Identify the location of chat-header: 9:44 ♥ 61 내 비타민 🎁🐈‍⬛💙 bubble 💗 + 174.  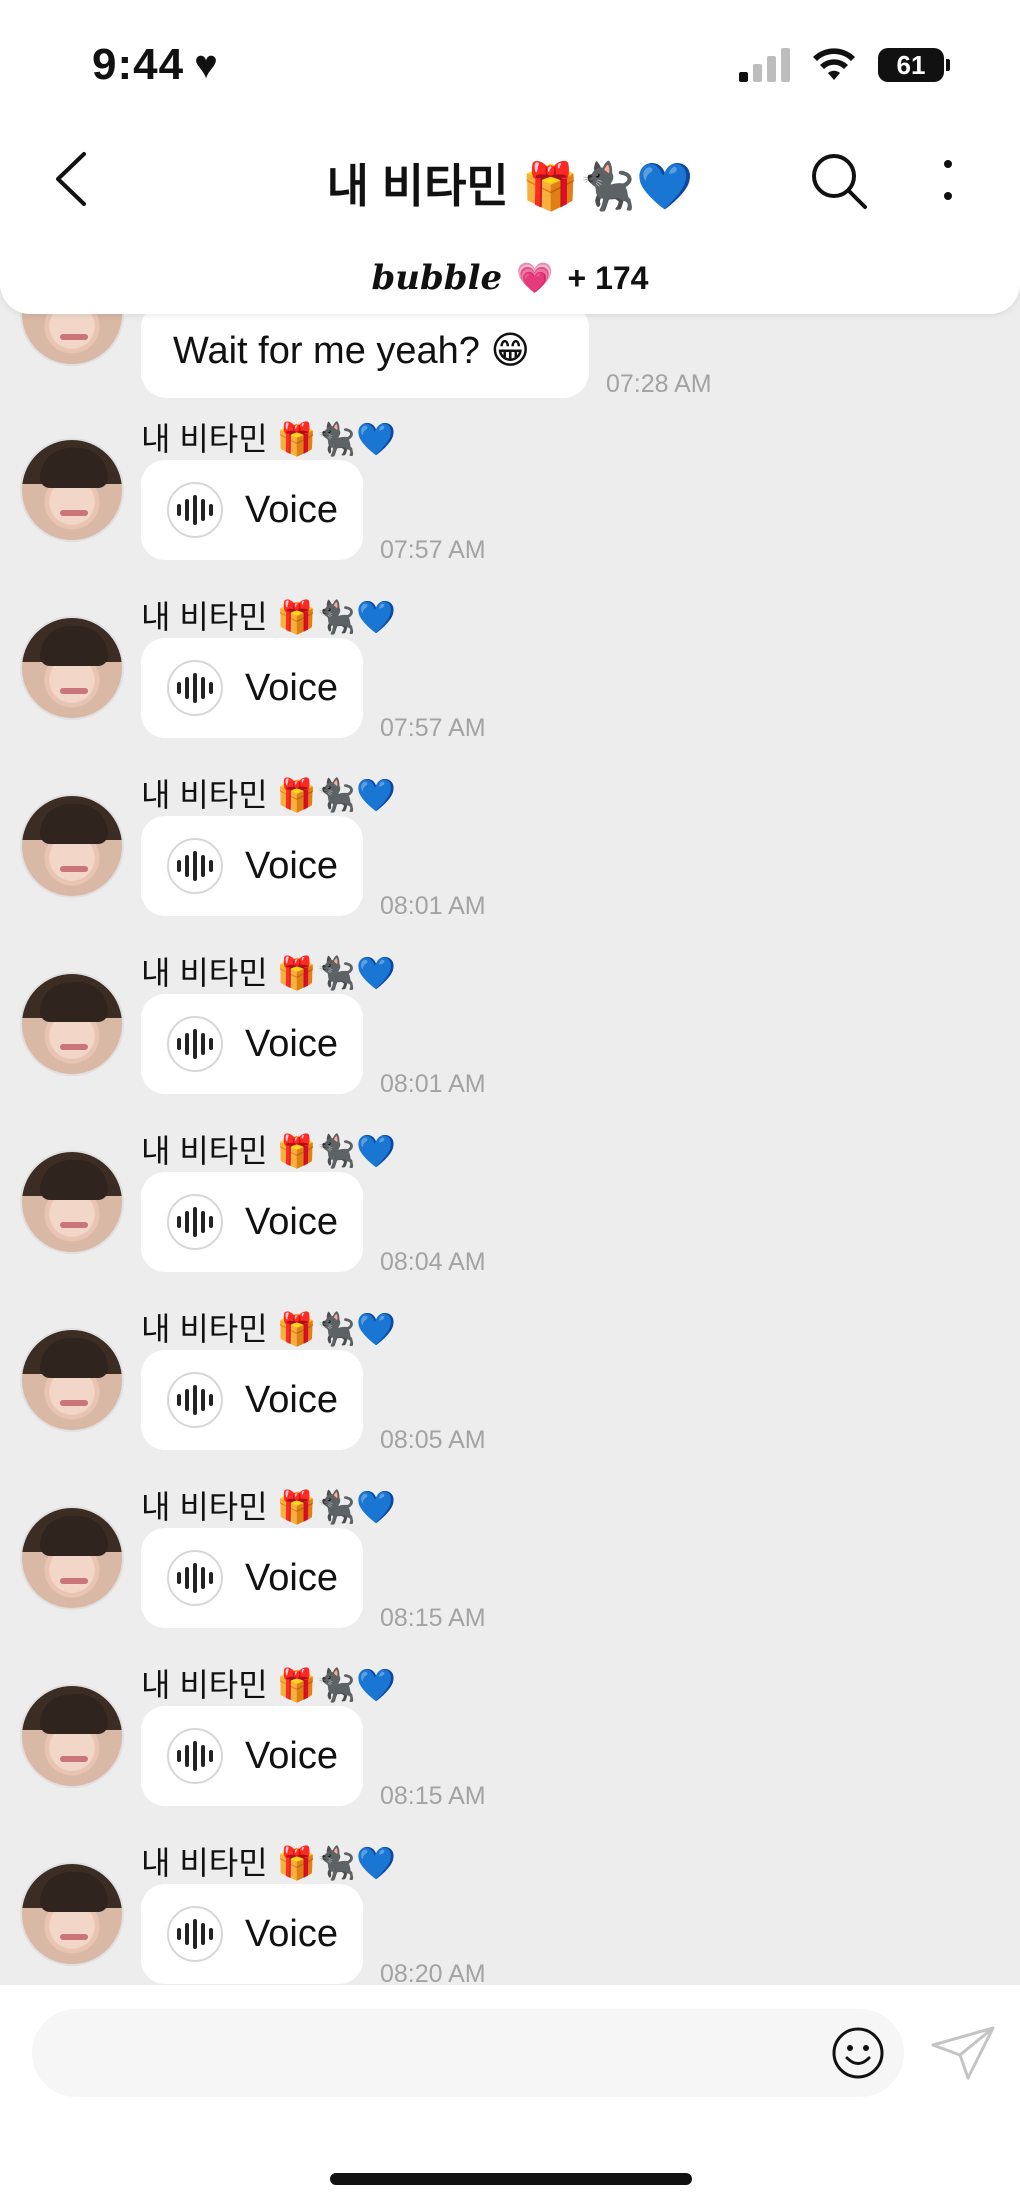
(510, 157).